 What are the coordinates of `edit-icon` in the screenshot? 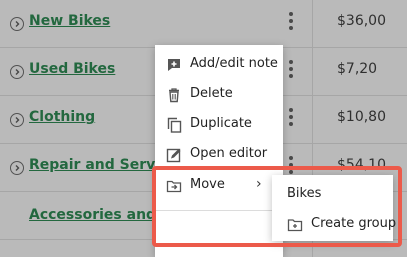 It's located at (174, 155).